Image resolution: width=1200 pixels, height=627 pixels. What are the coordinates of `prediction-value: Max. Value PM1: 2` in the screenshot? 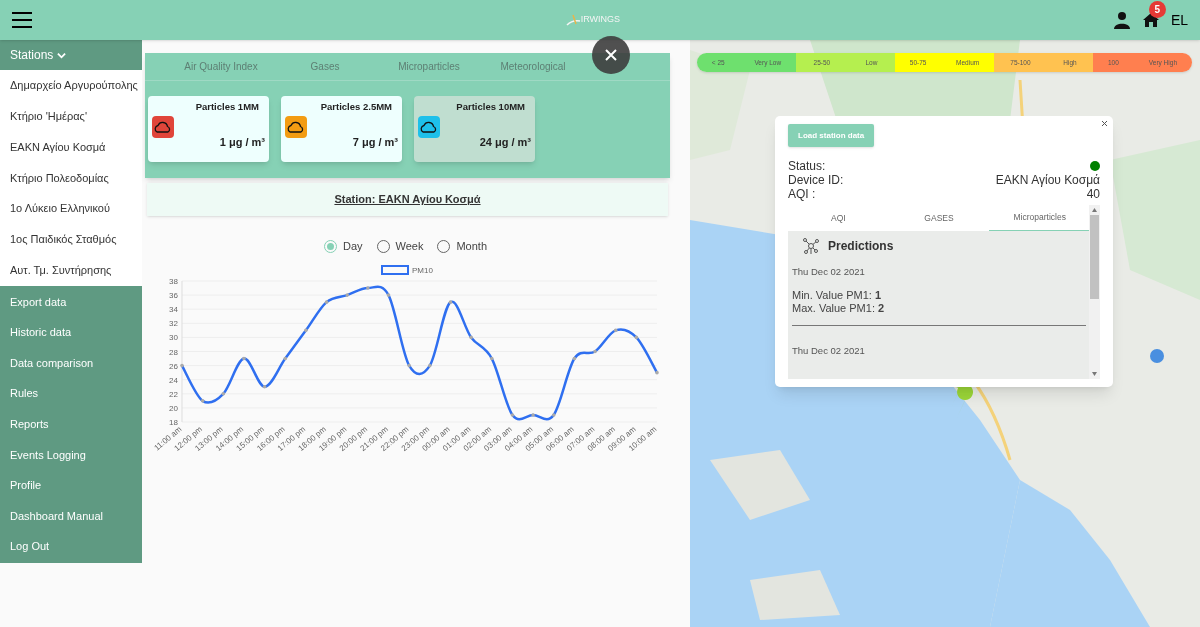 It's located at (839, 309).